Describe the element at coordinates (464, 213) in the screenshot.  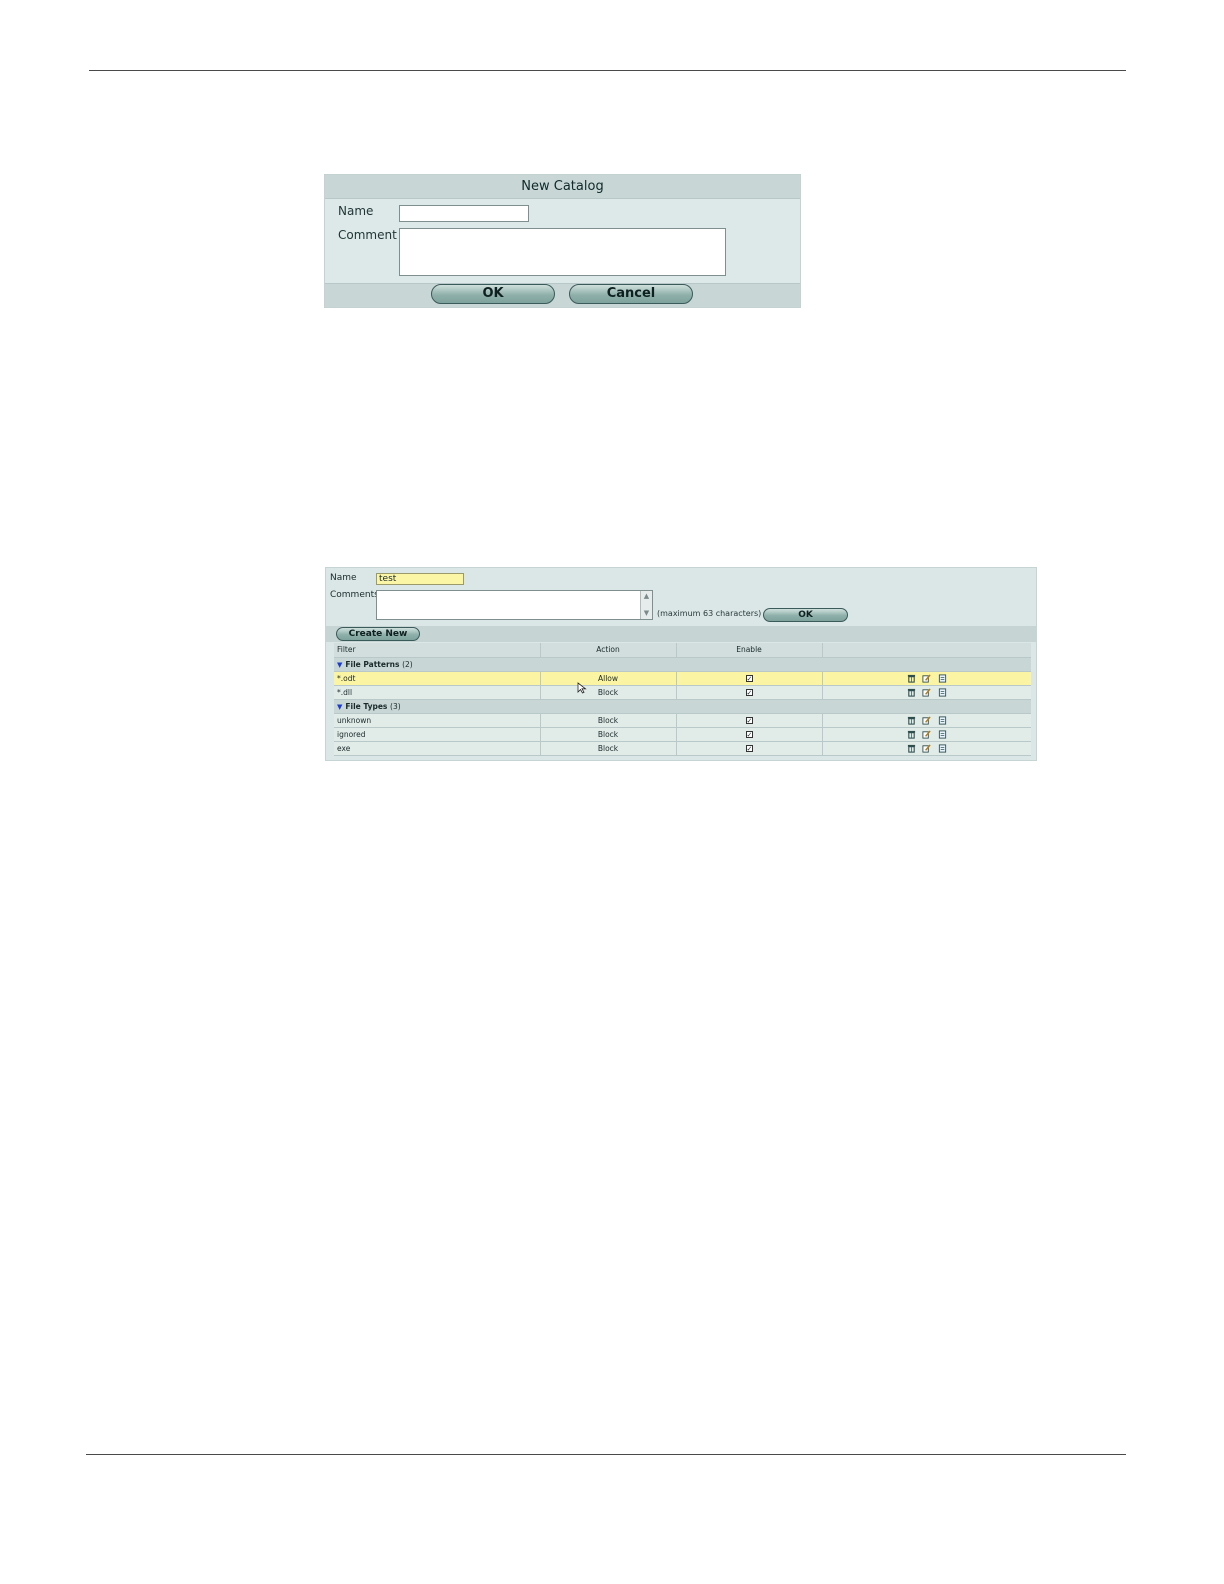
I see `name-input` at that location.